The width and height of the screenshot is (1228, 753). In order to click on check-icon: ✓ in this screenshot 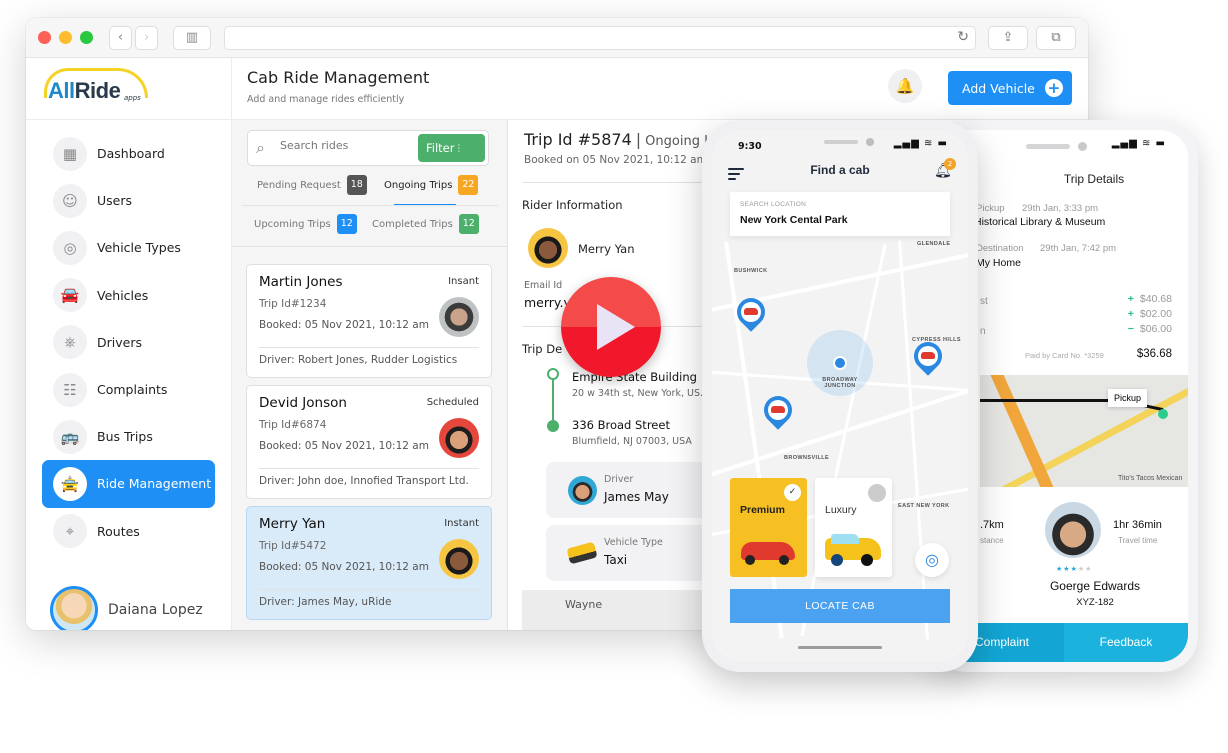, I will do `click(792, 492)`.